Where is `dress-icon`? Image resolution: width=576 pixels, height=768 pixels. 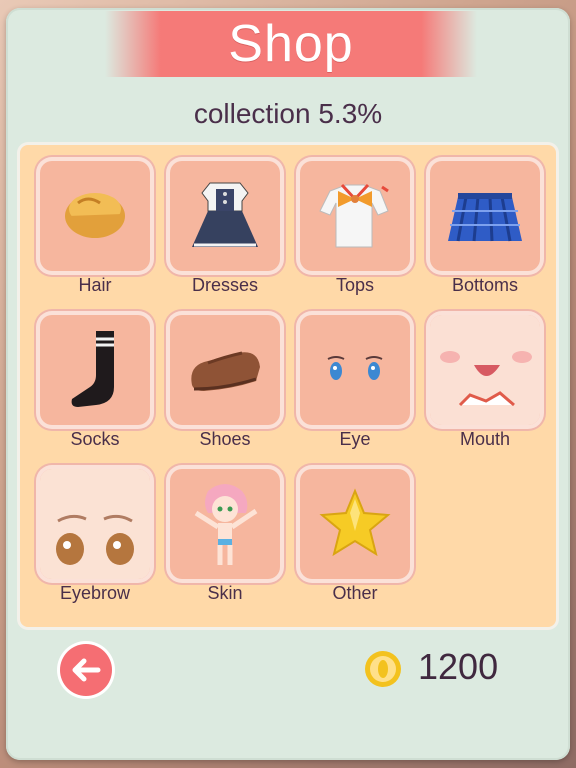 dress-icon is located at coordinates (225, 214).